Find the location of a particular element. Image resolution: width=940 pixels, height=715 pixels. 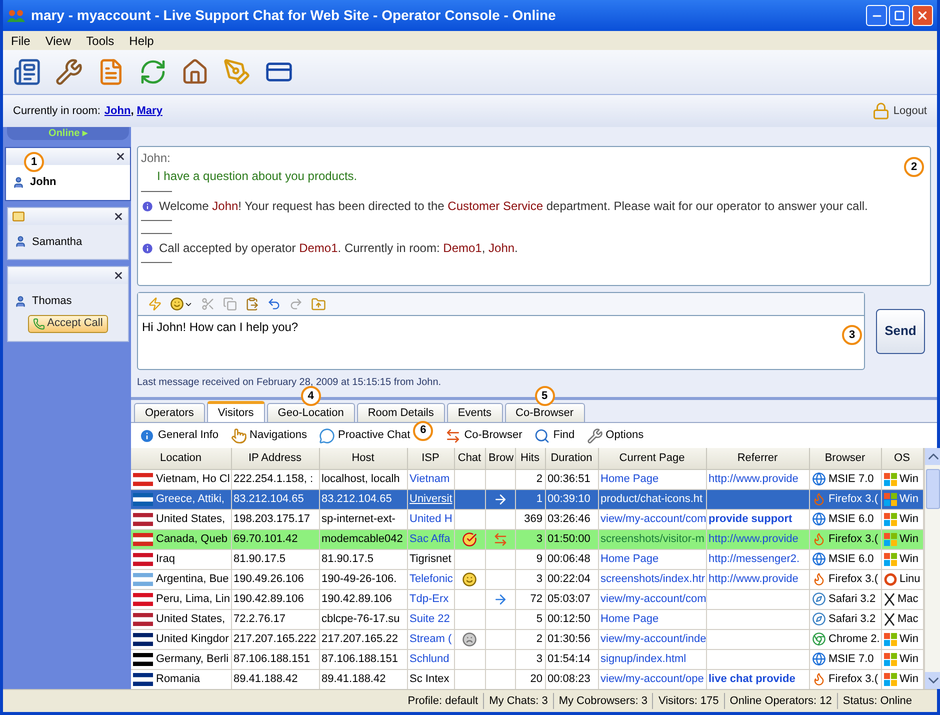

tab: Operators is located at coordinates (169, 412).